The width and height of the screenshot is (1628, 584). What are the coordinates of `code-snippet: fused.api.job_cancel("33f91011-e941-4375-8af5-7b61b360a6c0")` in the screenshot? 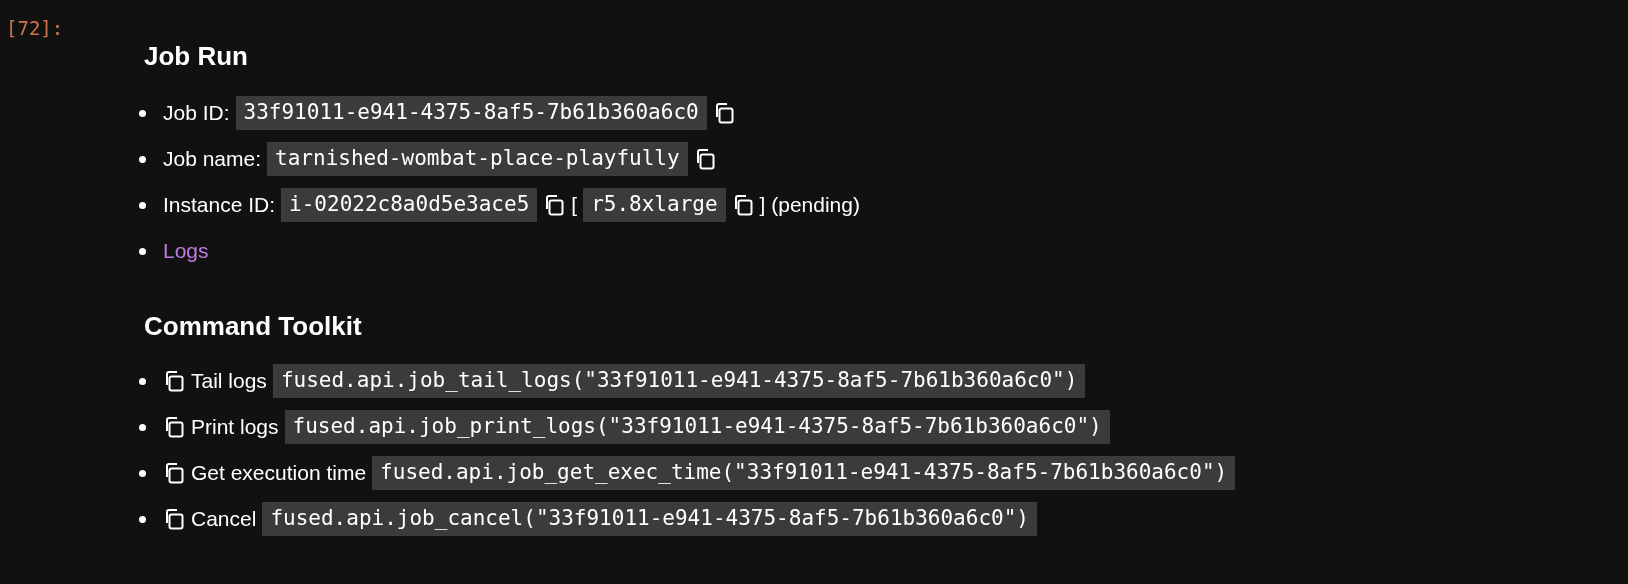 It's located at (649, 519).